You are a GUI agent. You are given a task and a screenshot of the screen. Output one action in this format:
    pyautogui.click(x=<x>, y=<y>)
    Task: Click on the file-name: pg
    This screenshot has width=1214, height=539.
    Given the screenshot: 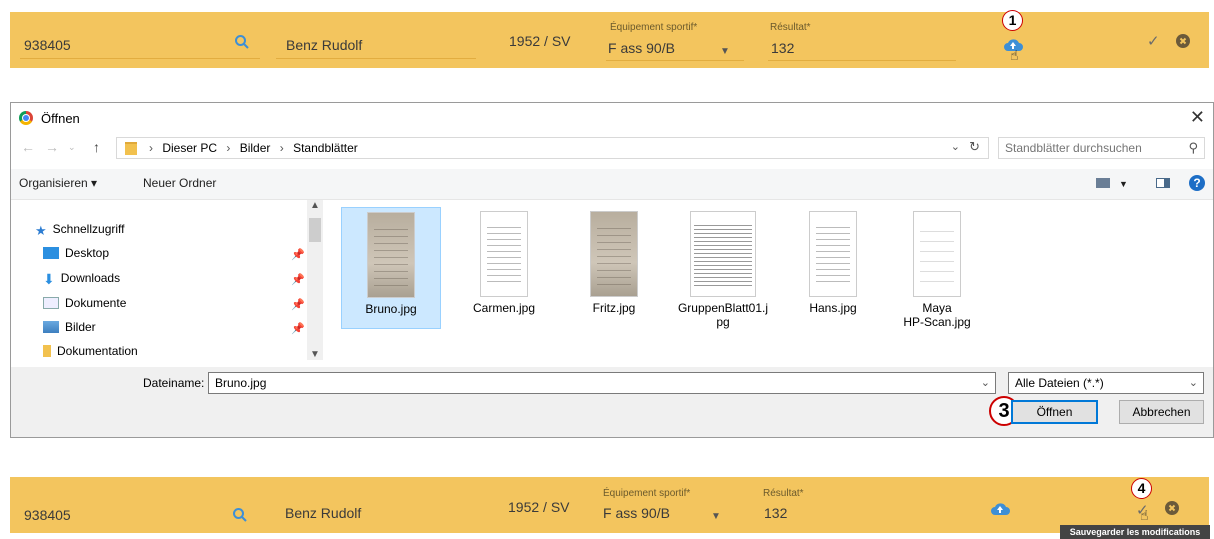 What is the action you would take?
    pyautogui.click(x=723, y=322)
    